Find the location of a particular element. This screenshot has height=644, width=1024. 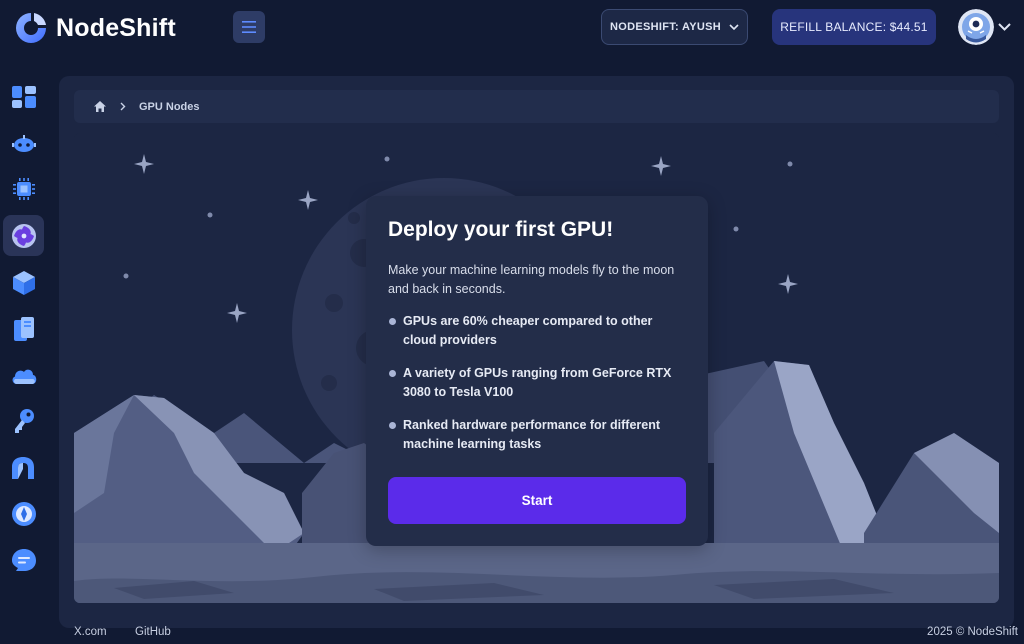

sidebar-item-integrations is located at coordinates (23, 513).